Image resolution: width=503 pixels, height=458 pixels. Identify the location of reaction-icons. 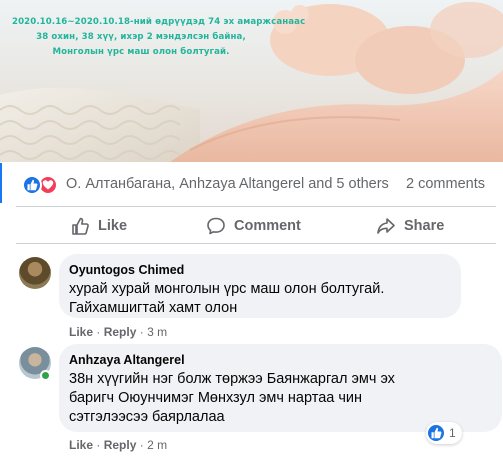
(41, 185).